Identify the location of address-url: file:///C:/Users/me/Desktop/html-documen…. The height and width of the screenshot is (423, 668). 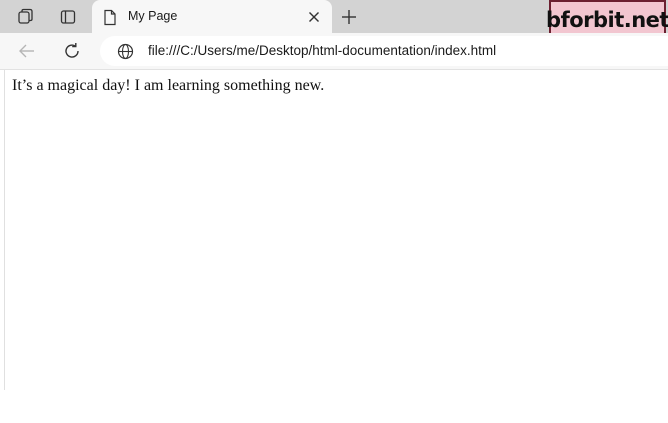
(322, 50).